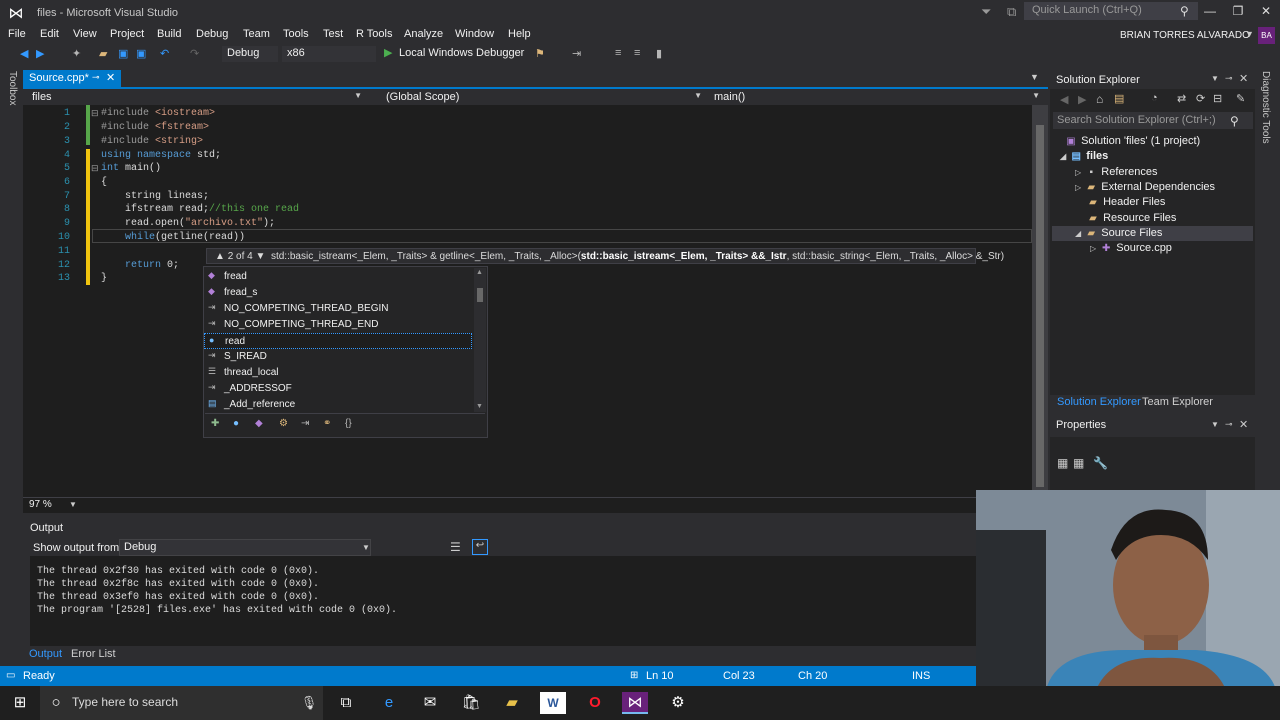 The height and width of the screenshot is (720, 1280). I want to click on tab-solution-explorer: Solution Explorer, so click(1099, 402).